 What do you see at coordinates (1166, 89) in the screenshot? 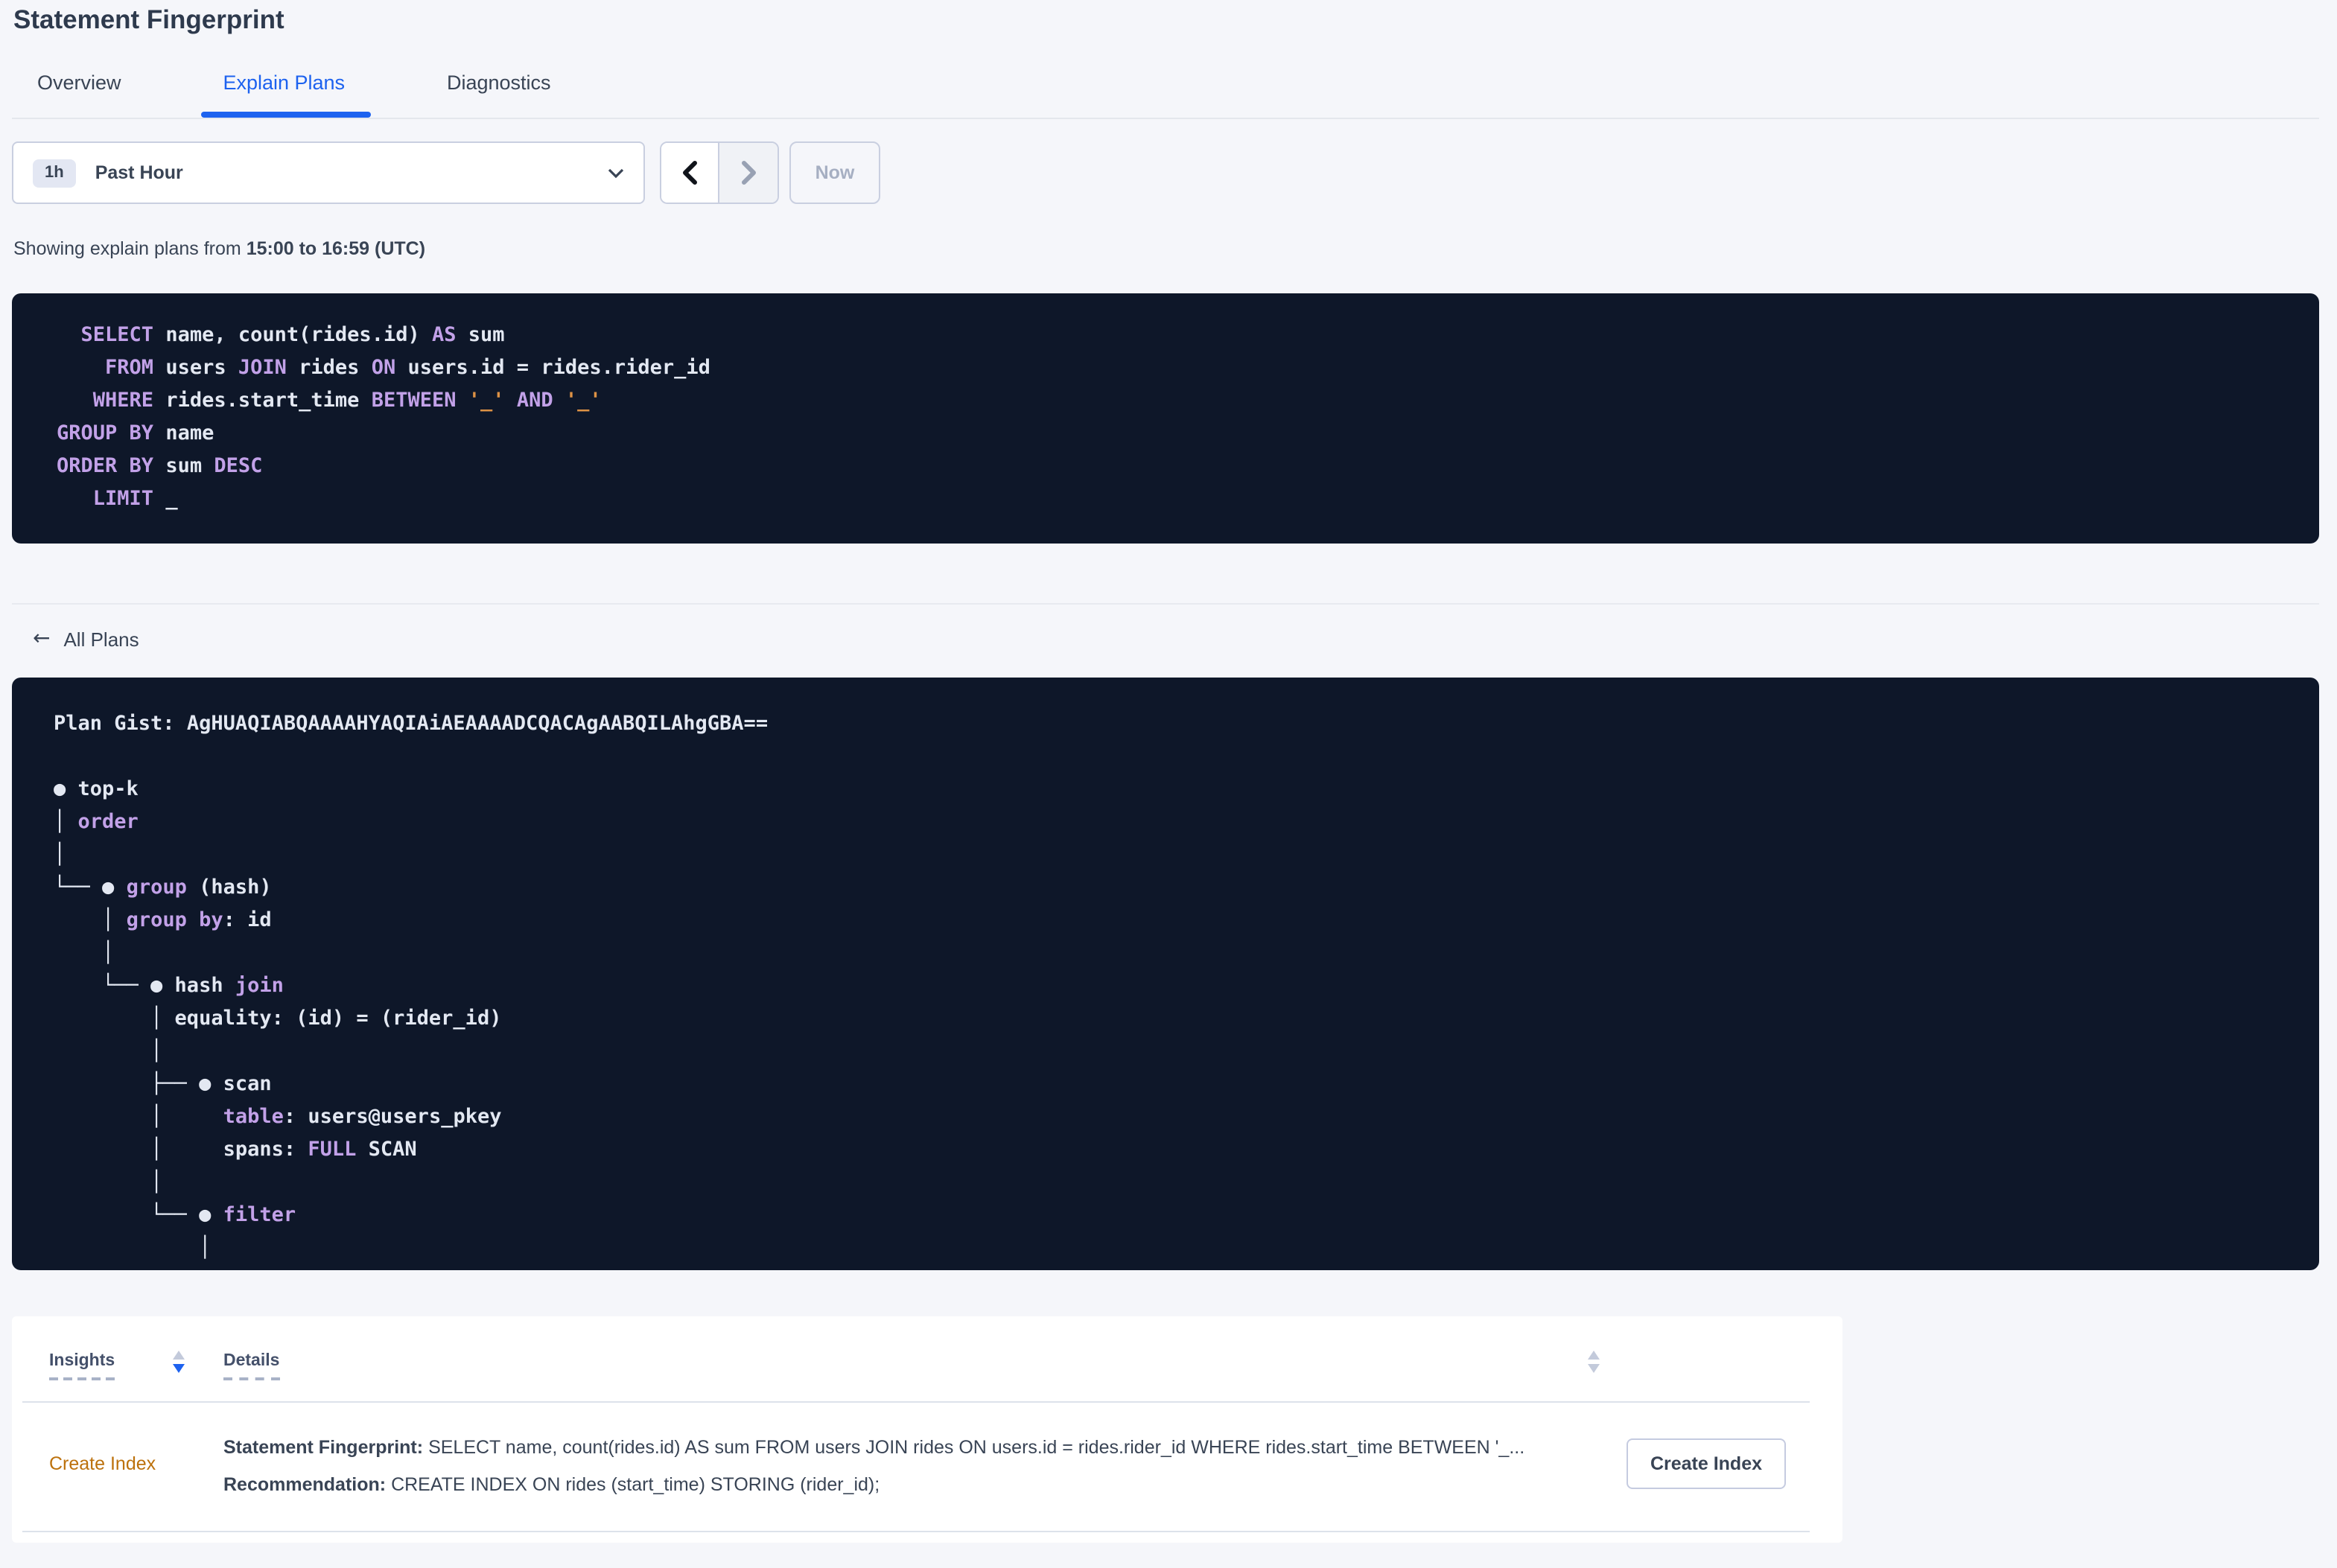
I see `tab-bar: Overview Explain Plans Diagnostics` at bounding box center [1166, 89].